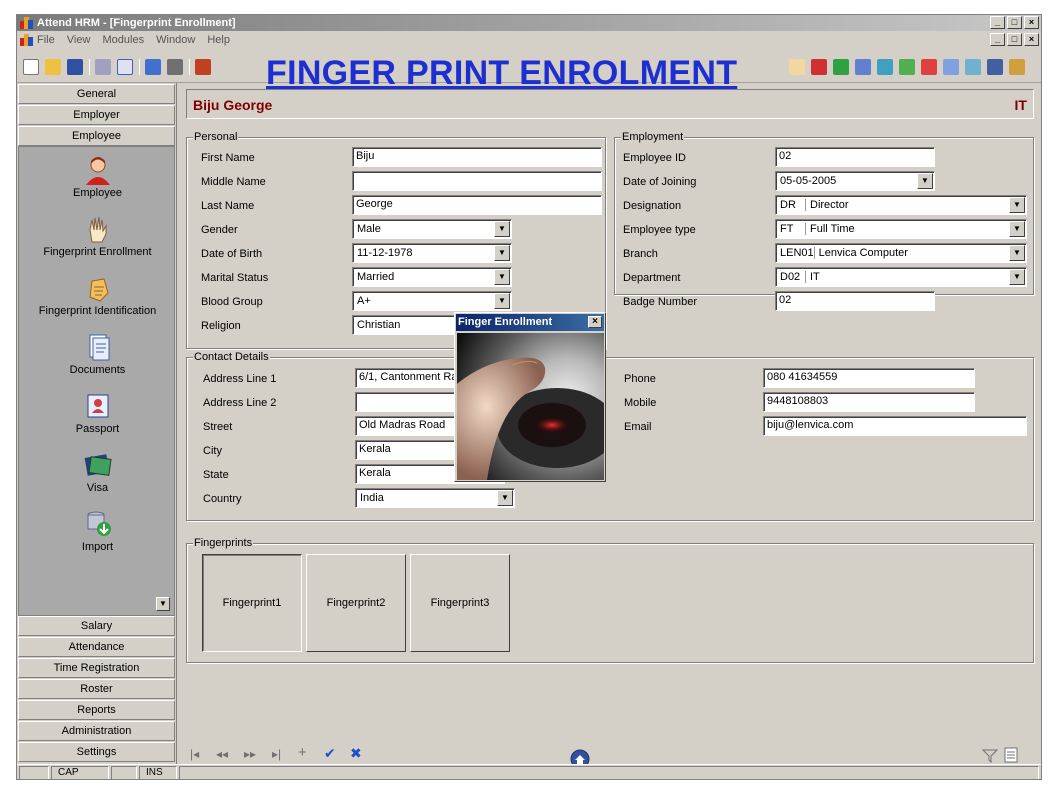  What do you see at coordinates (96, 752) in the screenshot?
I see `nav-settings: Settings` at bounding box center [96, 752].